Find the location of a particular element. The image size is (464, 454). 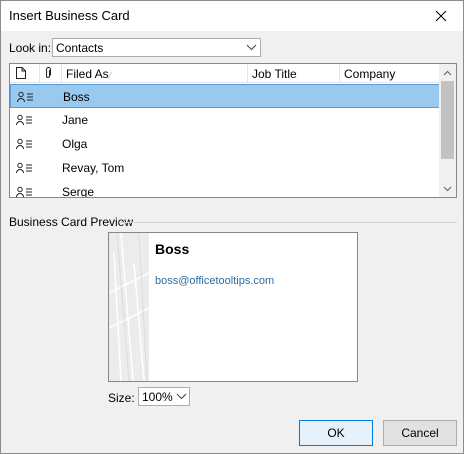

close-button is located at coordinates (441, 16).